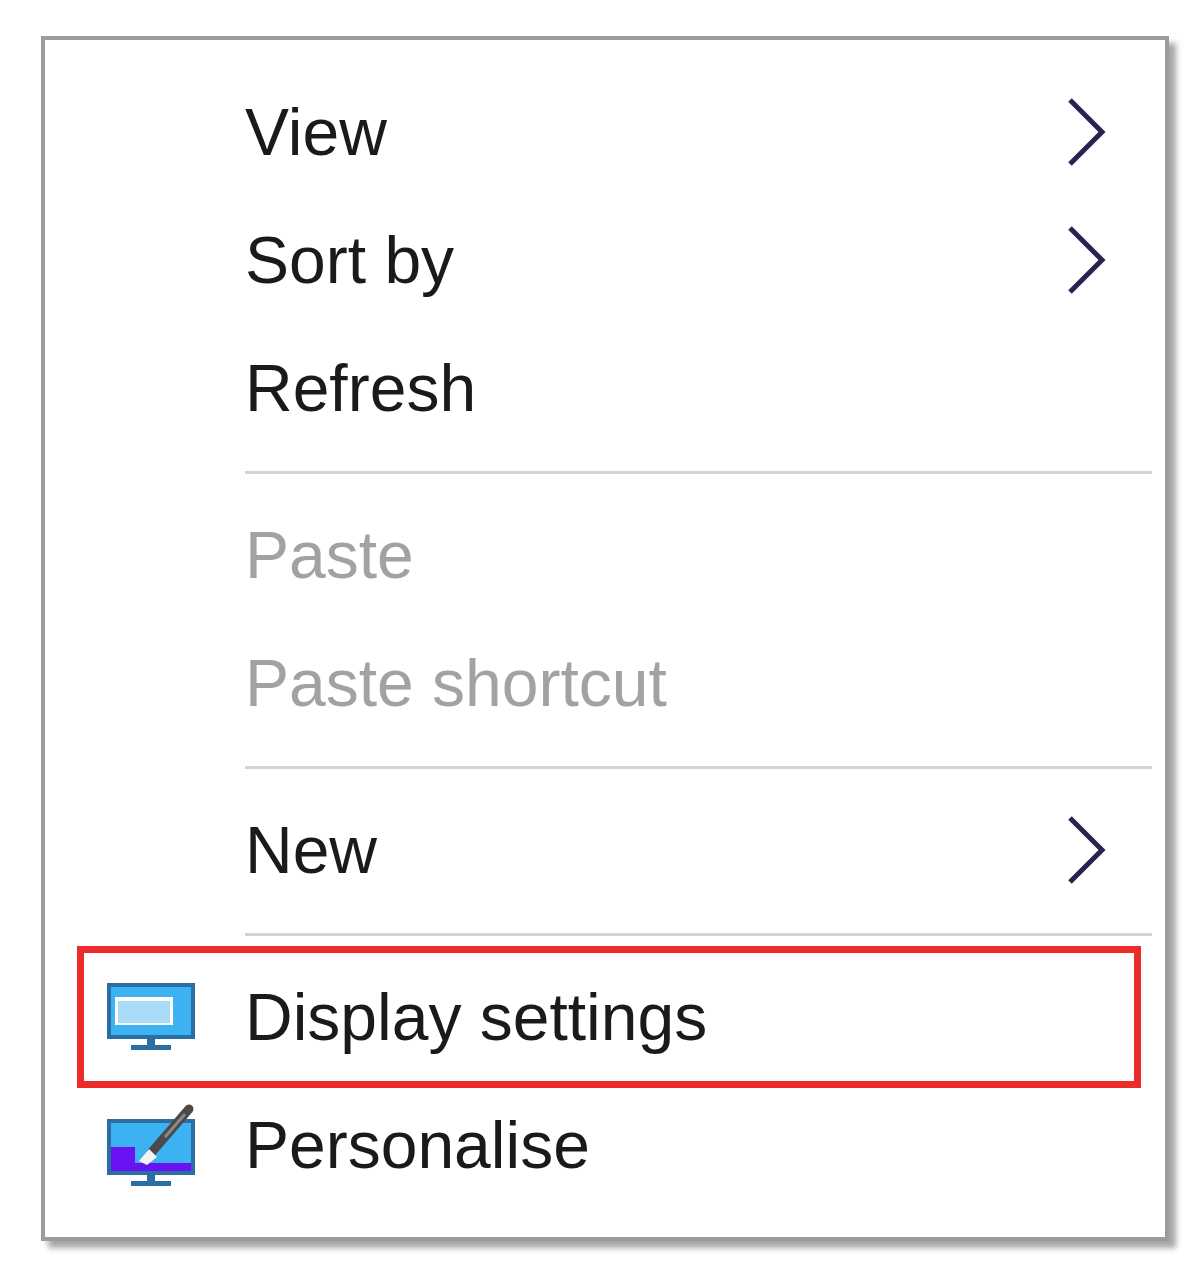 Image resolution: width=1200 pixels, height=1281 pixels. What do you see at coordinates (609, 1017) in the screenshot?
I see `menu-item: Display settings` at bounding box center [609, 1017].